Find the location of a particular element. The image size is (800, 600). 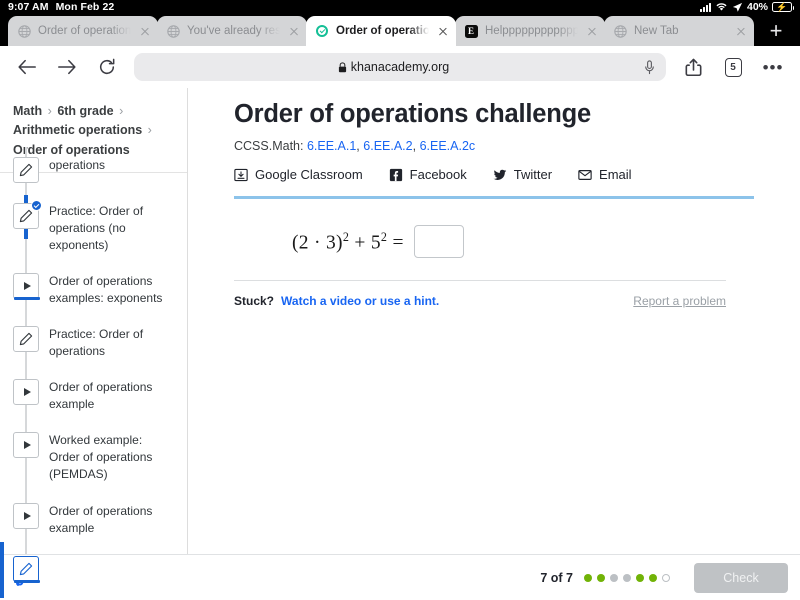

tab-count-button: 5 is located at coordinates (733, 67).